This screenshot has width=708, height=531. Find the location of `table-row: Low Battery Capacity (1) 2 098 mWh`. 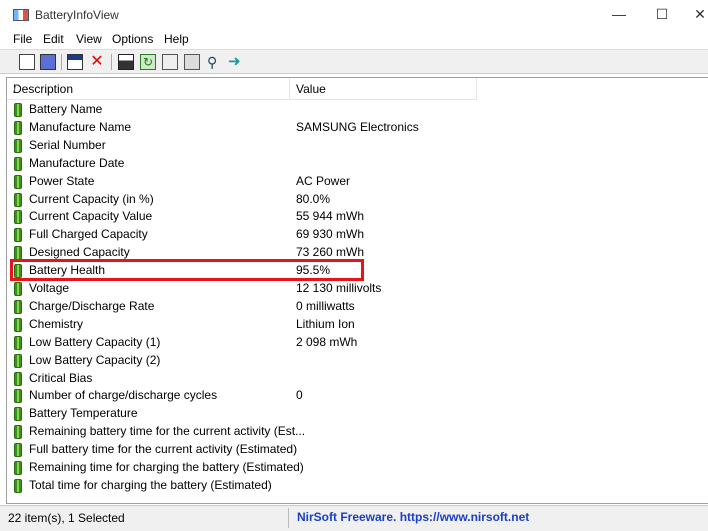

table-row: Low Battery Capacity (1) 2 098 mWh is located at coordinates (242, 343).